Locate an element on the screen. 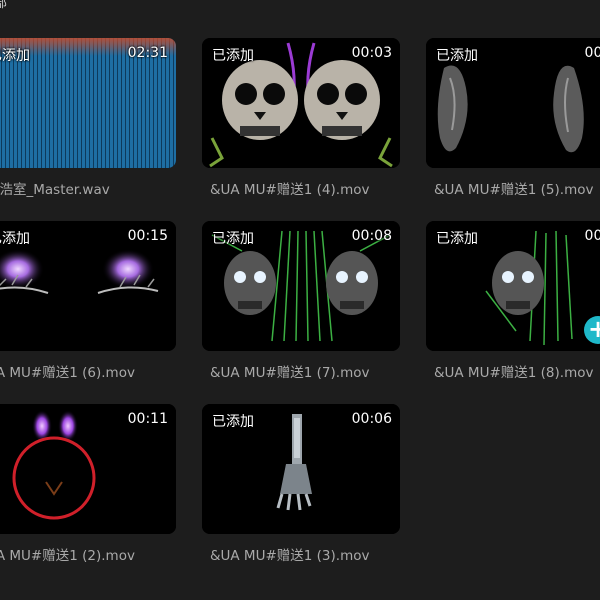 This screenshot has width=600, height=600. audio-waveform-thumbnail: 已添加 02:31 is located at coordinates (88, 103).